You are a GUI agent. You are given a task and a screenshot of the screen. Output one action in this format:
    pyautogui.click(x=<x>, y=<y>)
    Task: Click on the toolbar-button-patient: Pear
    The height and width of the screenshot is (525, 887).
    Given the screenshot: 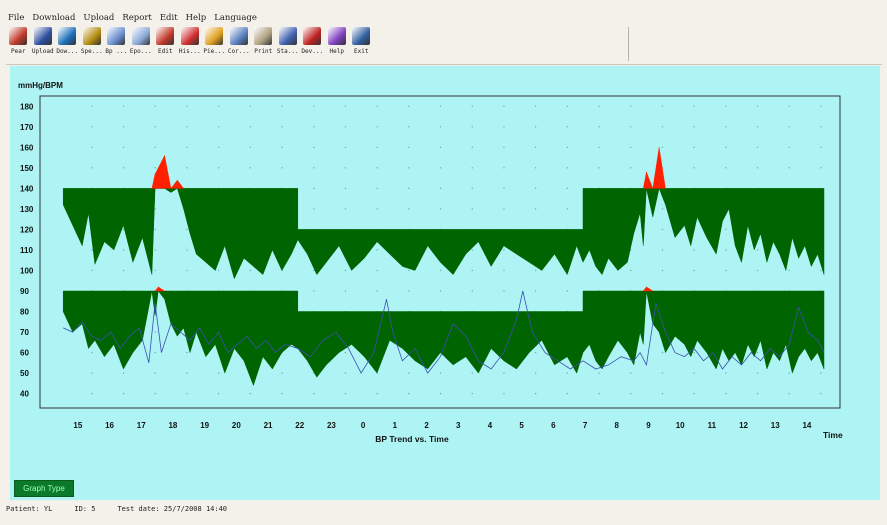 What is the action you would take?
    pyautogui.click(x=18, y=44)
    